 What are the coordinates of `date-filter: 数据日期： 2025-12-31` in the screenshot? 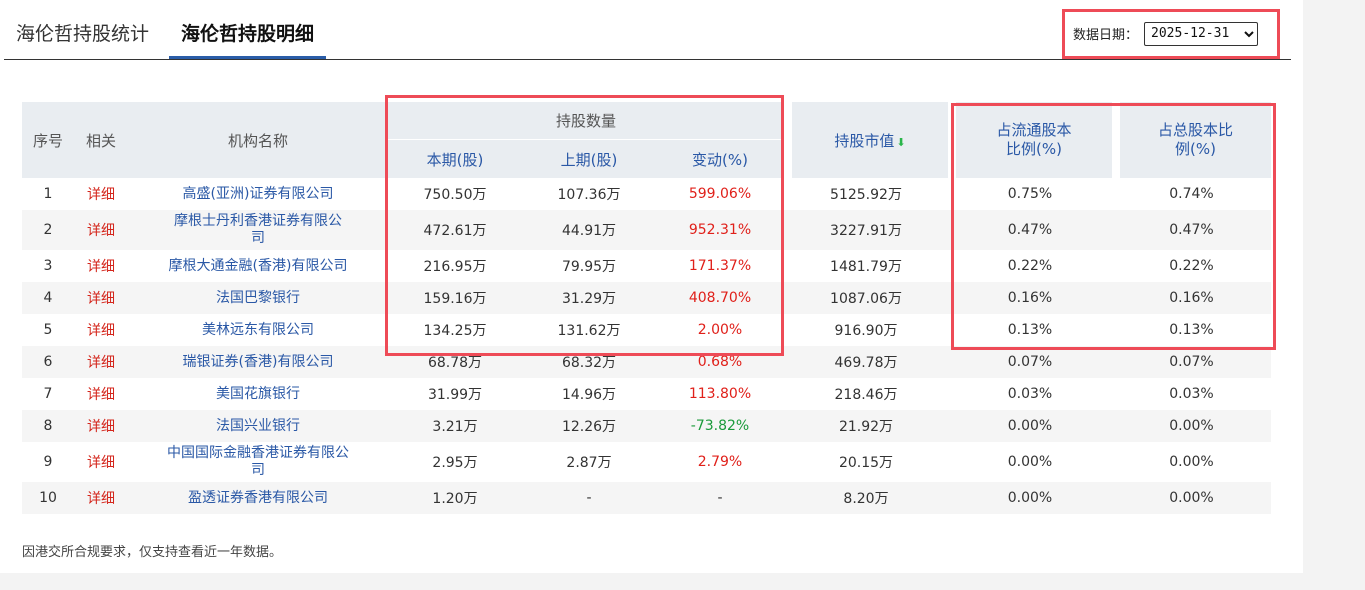 It's located at (1170, 33).